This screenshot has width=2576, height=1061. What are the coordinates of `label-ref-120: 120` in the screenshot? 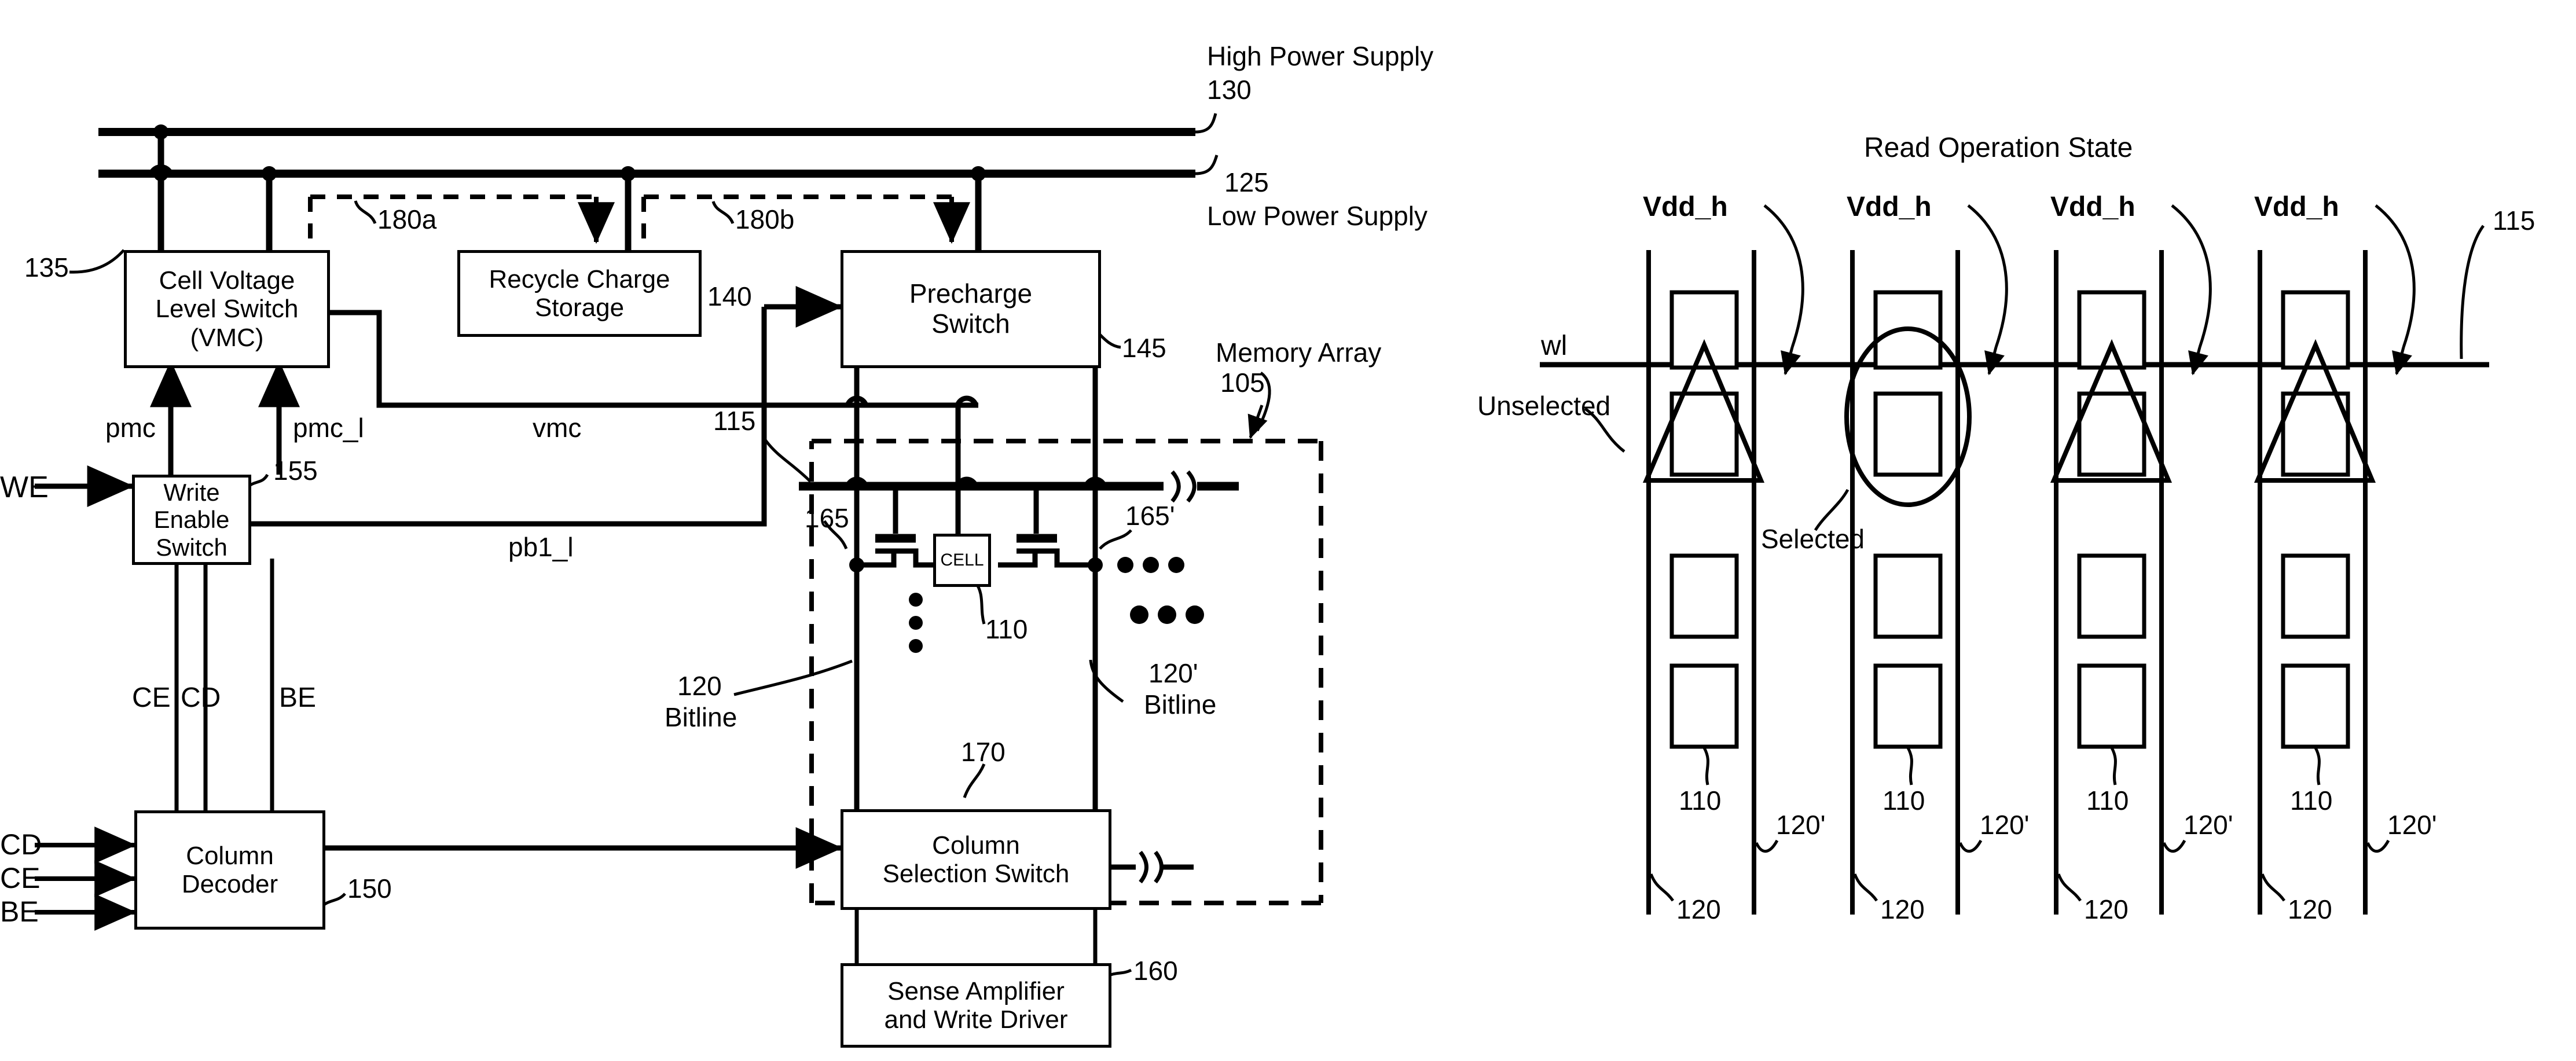 It's located at (699, 686).